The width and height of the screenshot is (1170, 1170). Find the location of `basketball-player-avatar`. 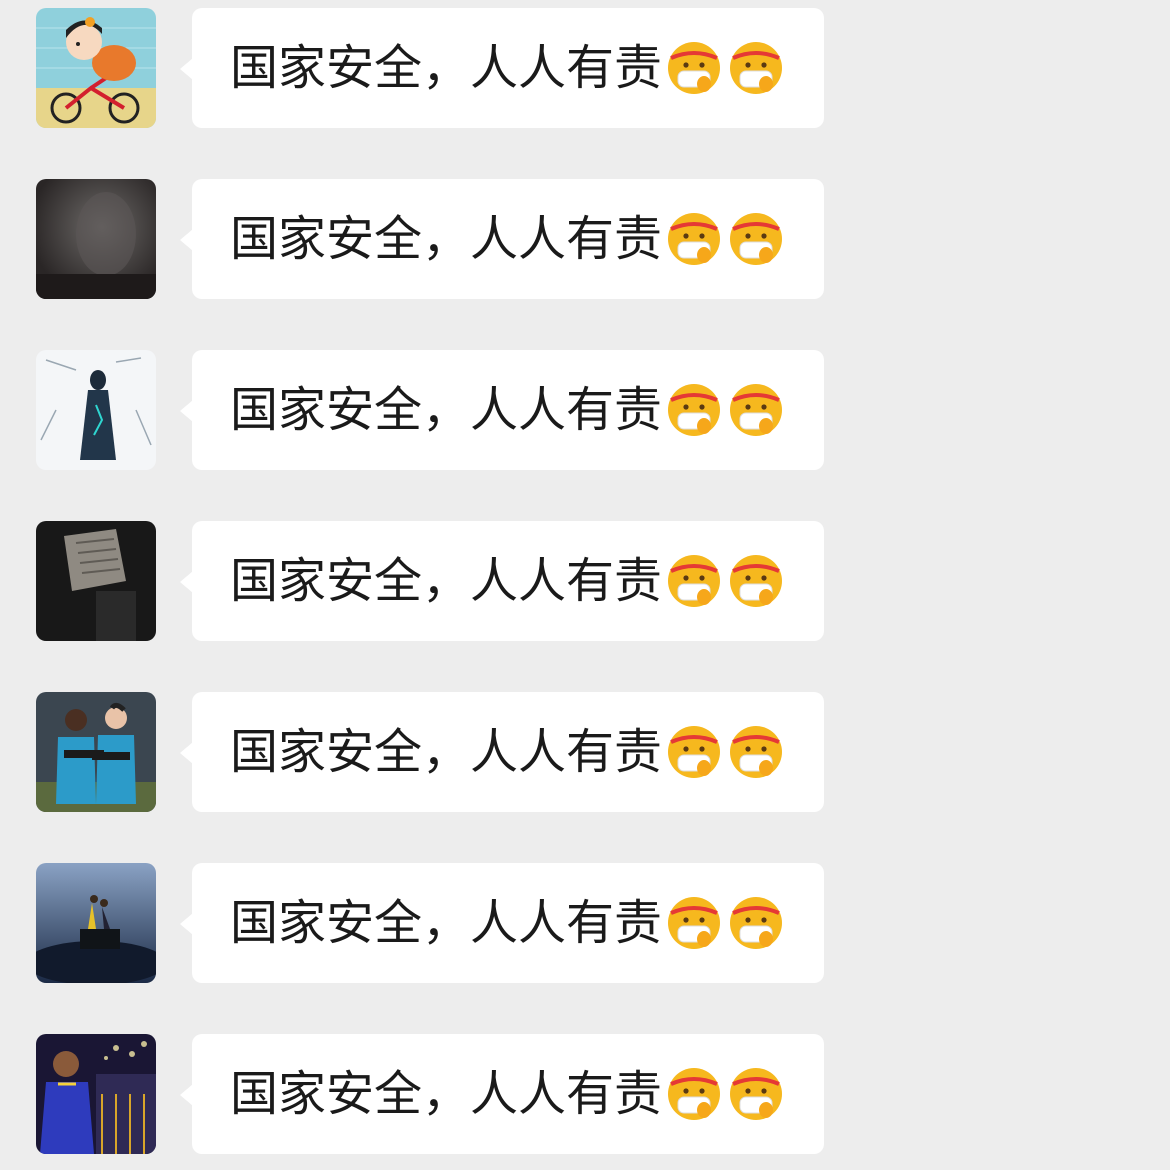

basketball-player-avatar is located at coordinates (96, 1094).